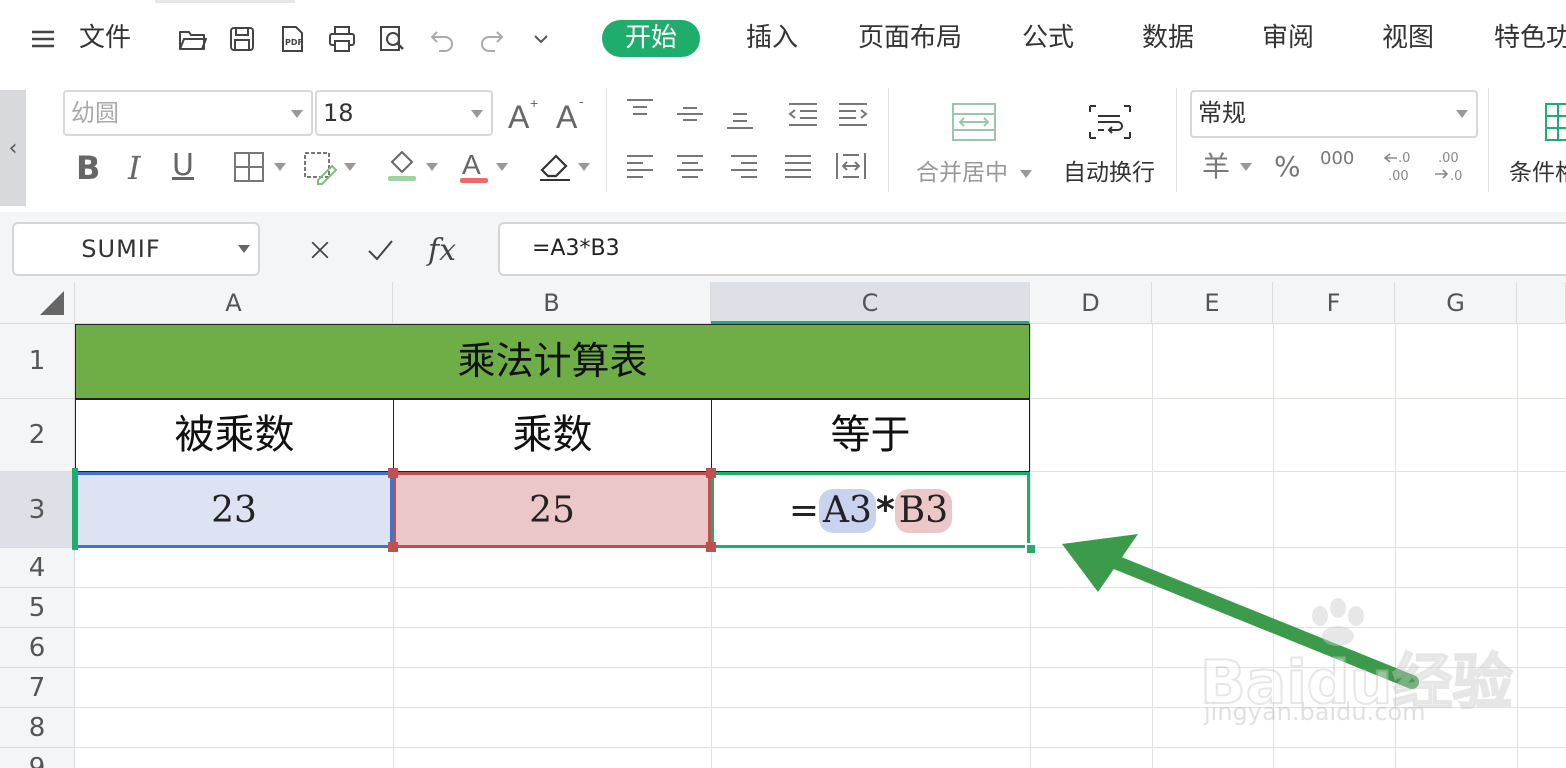 This screenshot has height=768, width=1566. What do you see at coordinates (1530, 38) in the screenshot?
I see `tab-special-features: 特色功` at bounding box center [1530, 38].